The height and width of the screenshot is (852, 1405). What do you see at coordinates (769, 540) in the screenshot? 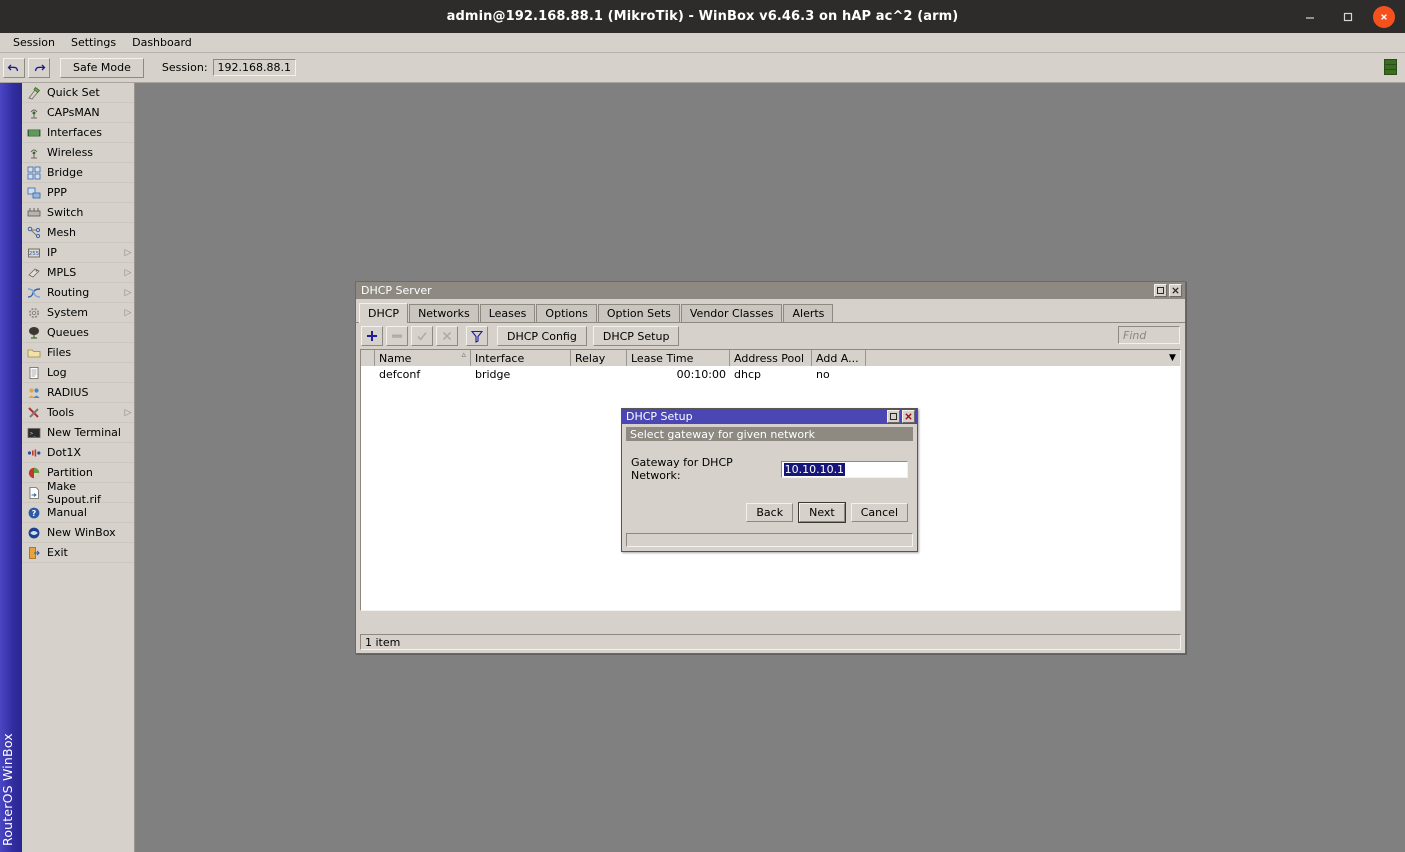
I see `setup-dialog-statusbar` at bounding box center [769, 540].